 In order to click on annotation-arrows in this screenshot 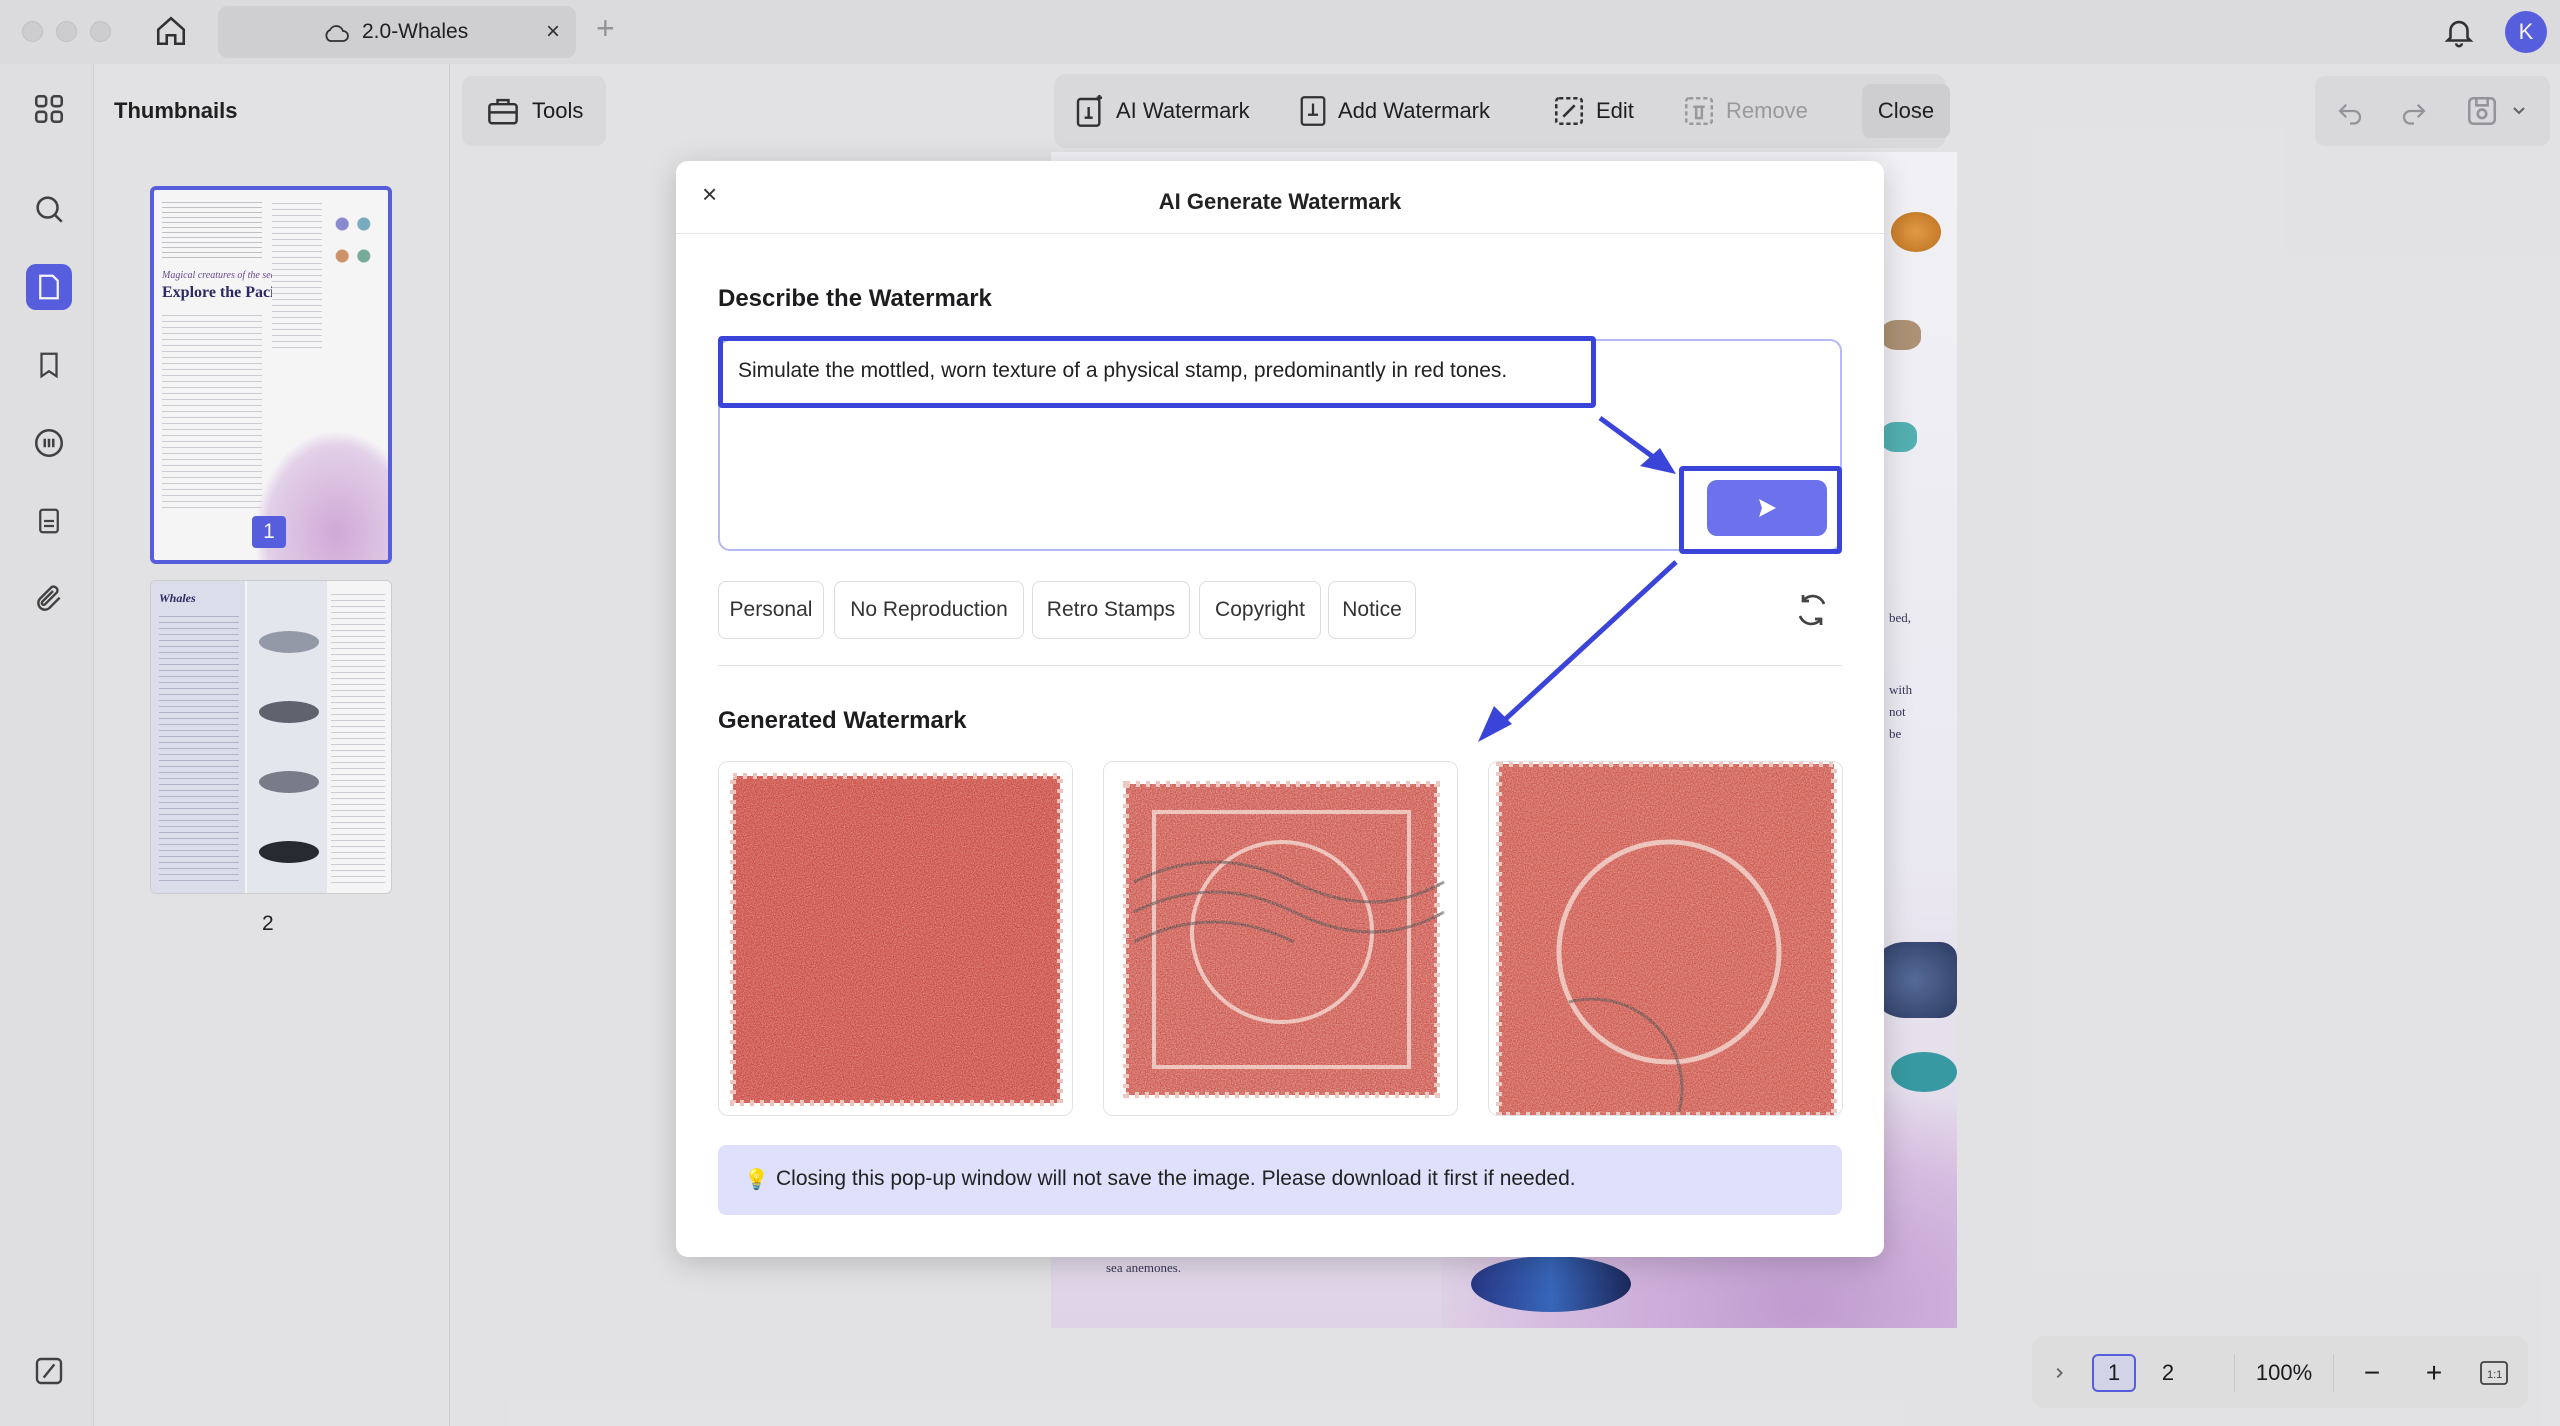, I will do `click(1578, 578)`.